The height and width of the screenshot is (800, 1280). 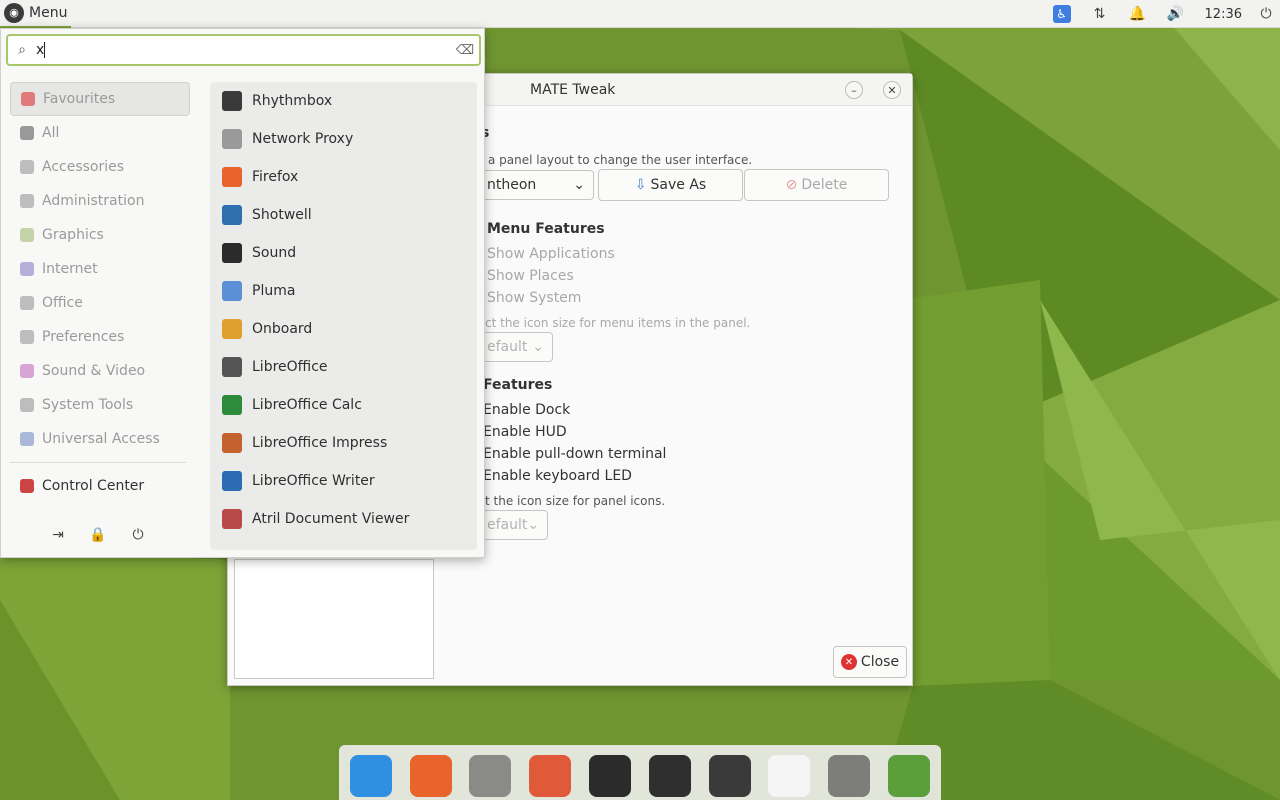 I want to click on category-label: System Tools, so click(x=88, y=405).